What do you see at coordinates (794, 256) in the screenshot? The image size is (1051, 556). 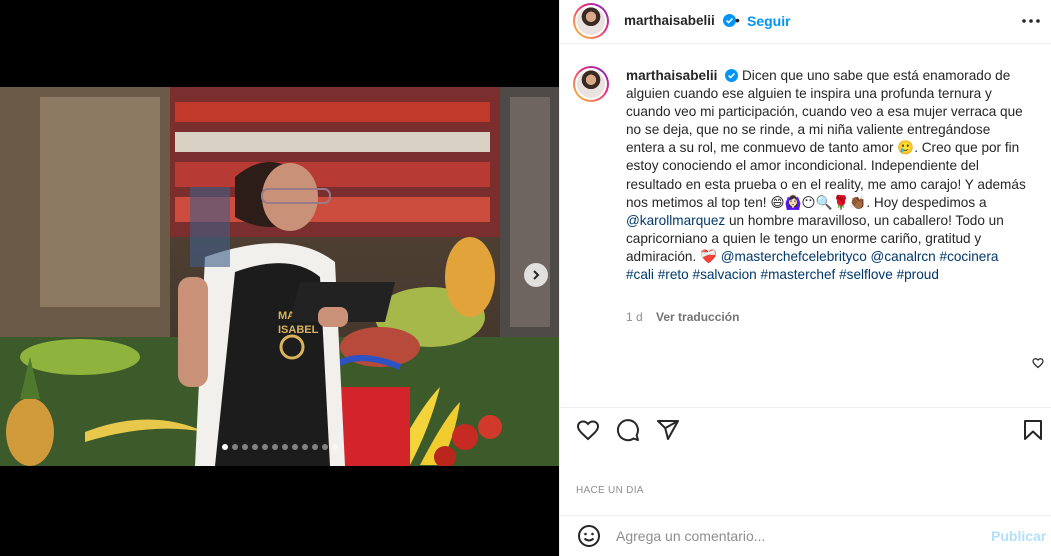 I see `mention-link: @masterchefcelebrityco` at bounding box center [794, 256].